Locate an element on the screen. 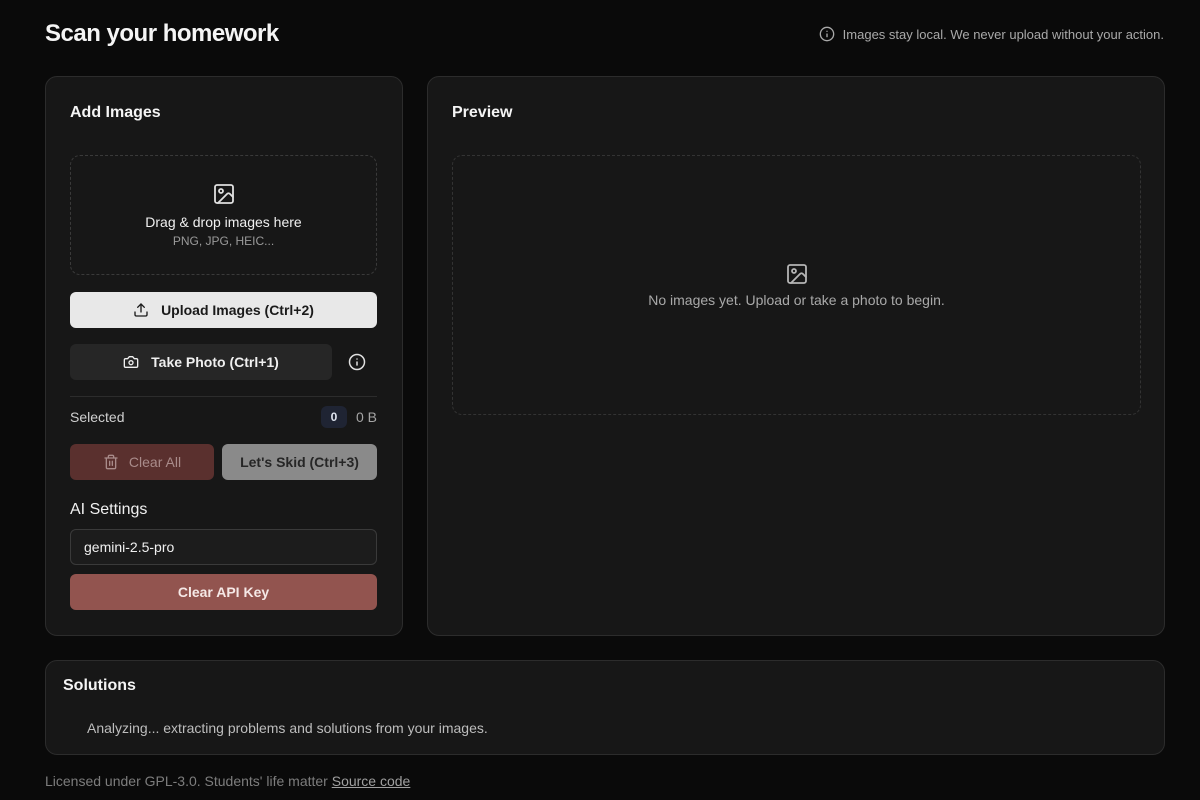 The height and width of the screenshot is (800, 1200). divider is located at coordinates (223, 396).